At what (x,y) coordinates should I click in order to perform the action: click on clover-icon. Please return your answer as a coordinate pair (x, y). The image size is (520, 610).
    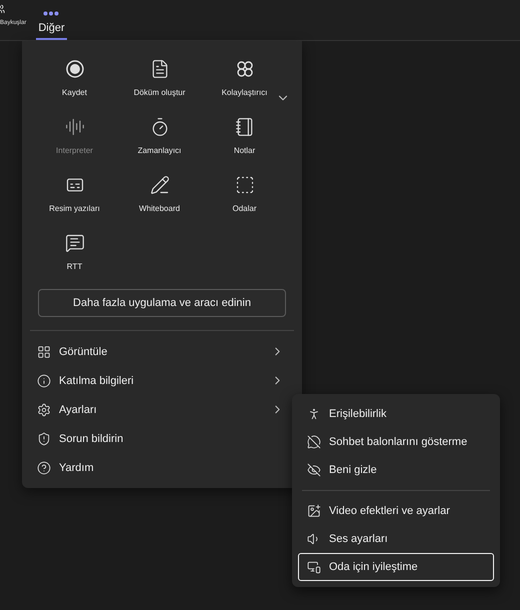
    Looking at the image, I should click on (244, 69).